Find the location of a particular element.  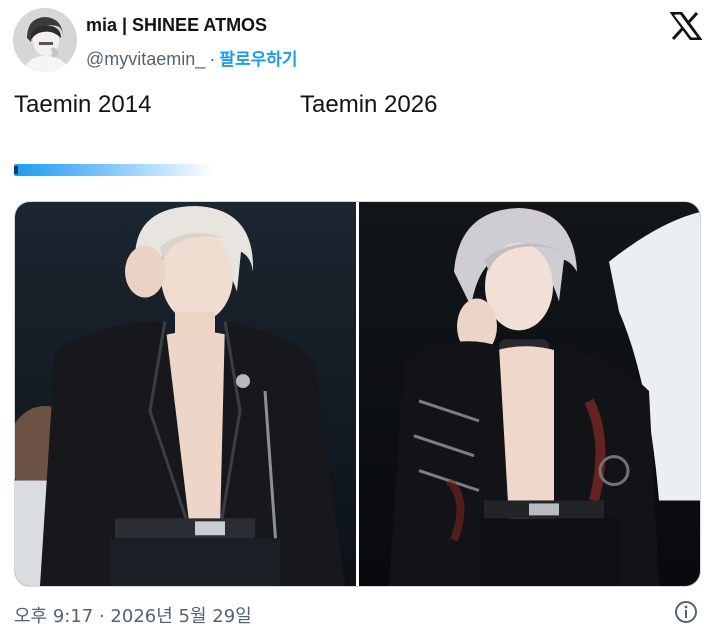

info-icon is located at coordinates (686, 612).